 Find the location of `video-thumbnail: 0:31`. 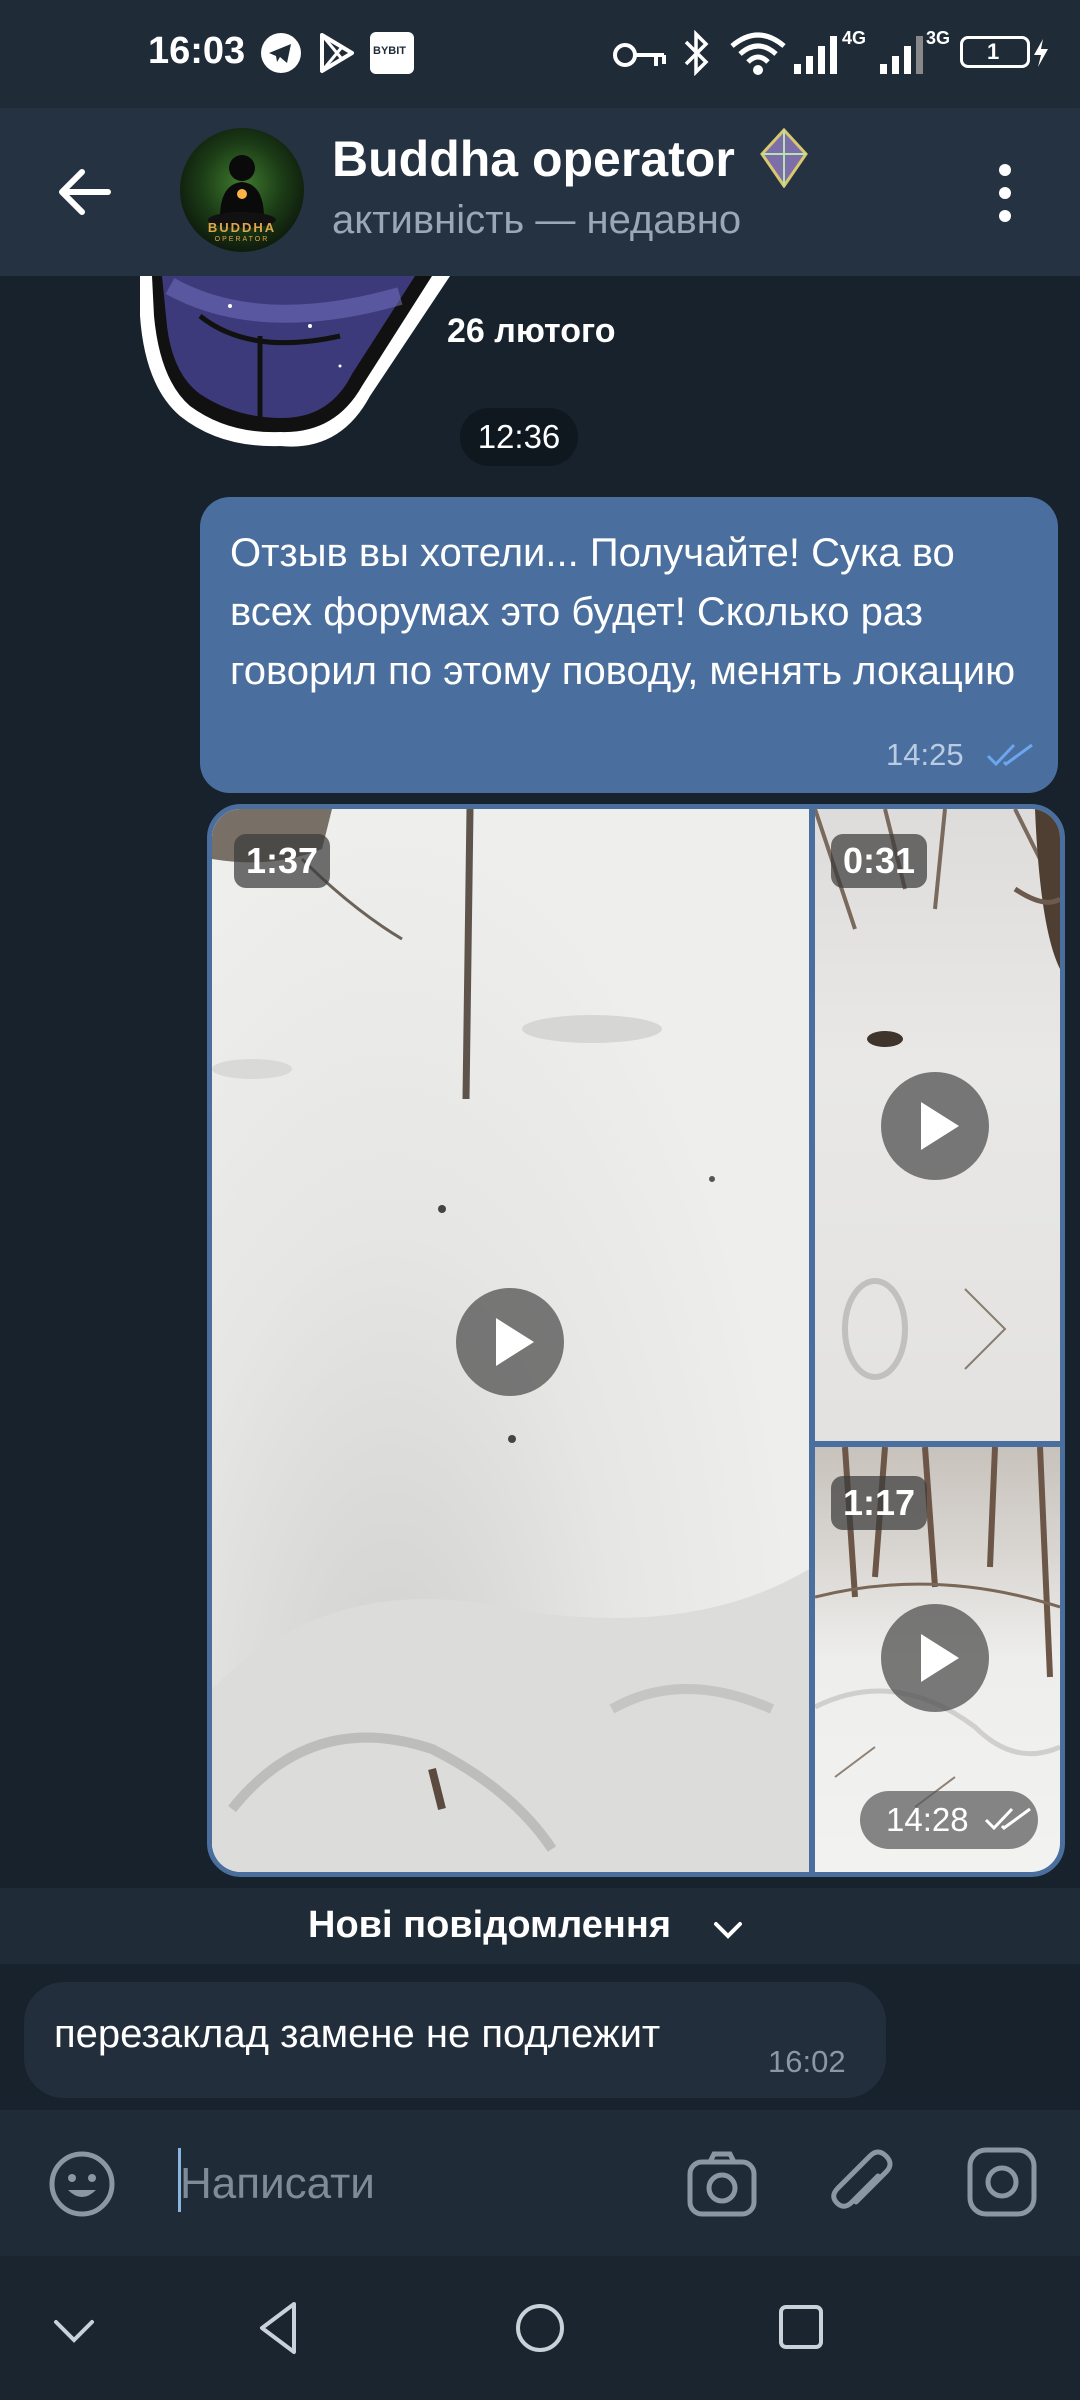

video-thumbnail: 0:31 is located at coordinates (937, 1125).